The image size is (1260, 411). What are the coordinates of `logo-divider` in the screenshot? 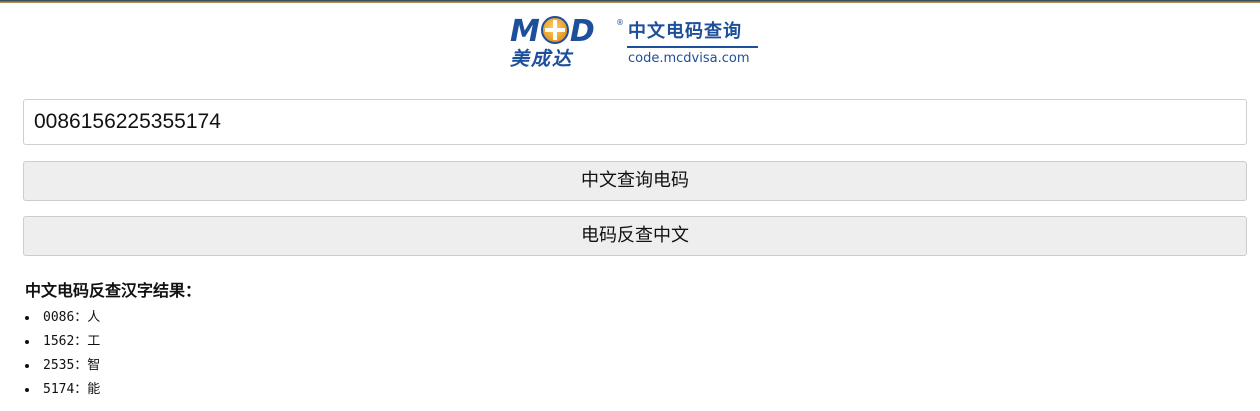 It's located at (692, 47).